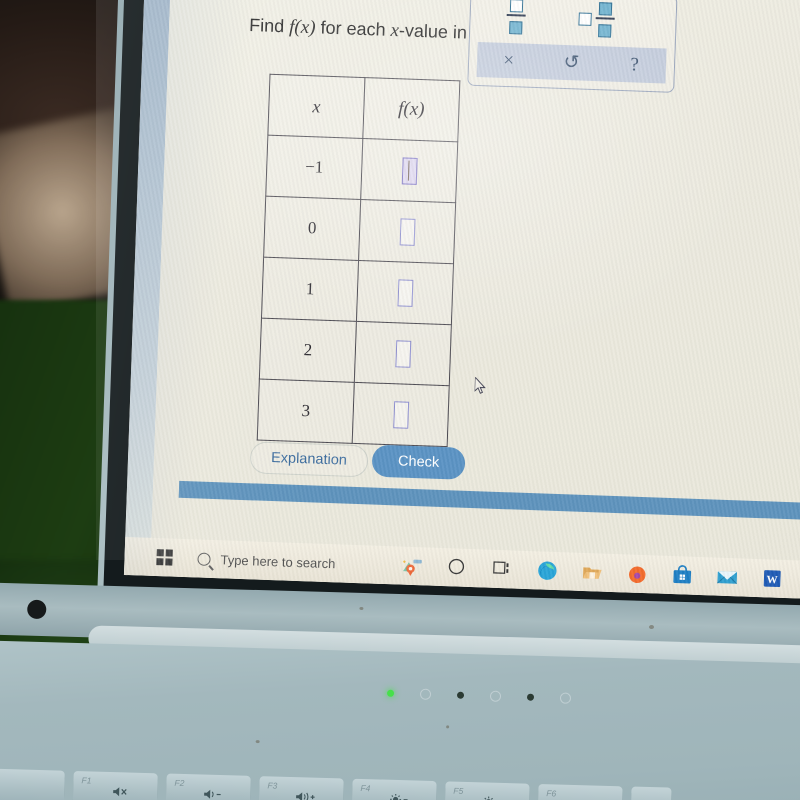 This screenshot has width=800, height=800. I want to click on drive-led-glyph, so click(565, 698).